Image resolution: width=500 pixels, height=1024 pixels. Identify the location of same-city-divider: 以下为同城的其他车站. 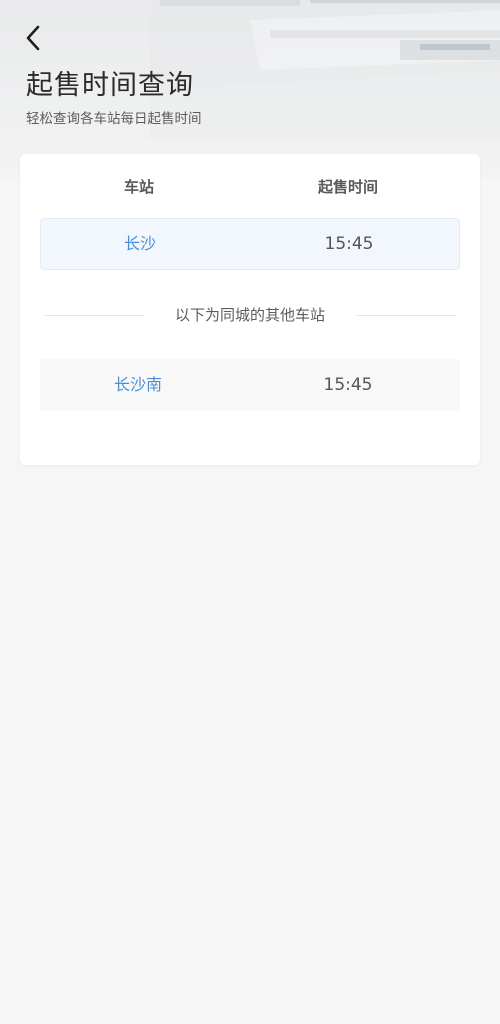
(250, 315).